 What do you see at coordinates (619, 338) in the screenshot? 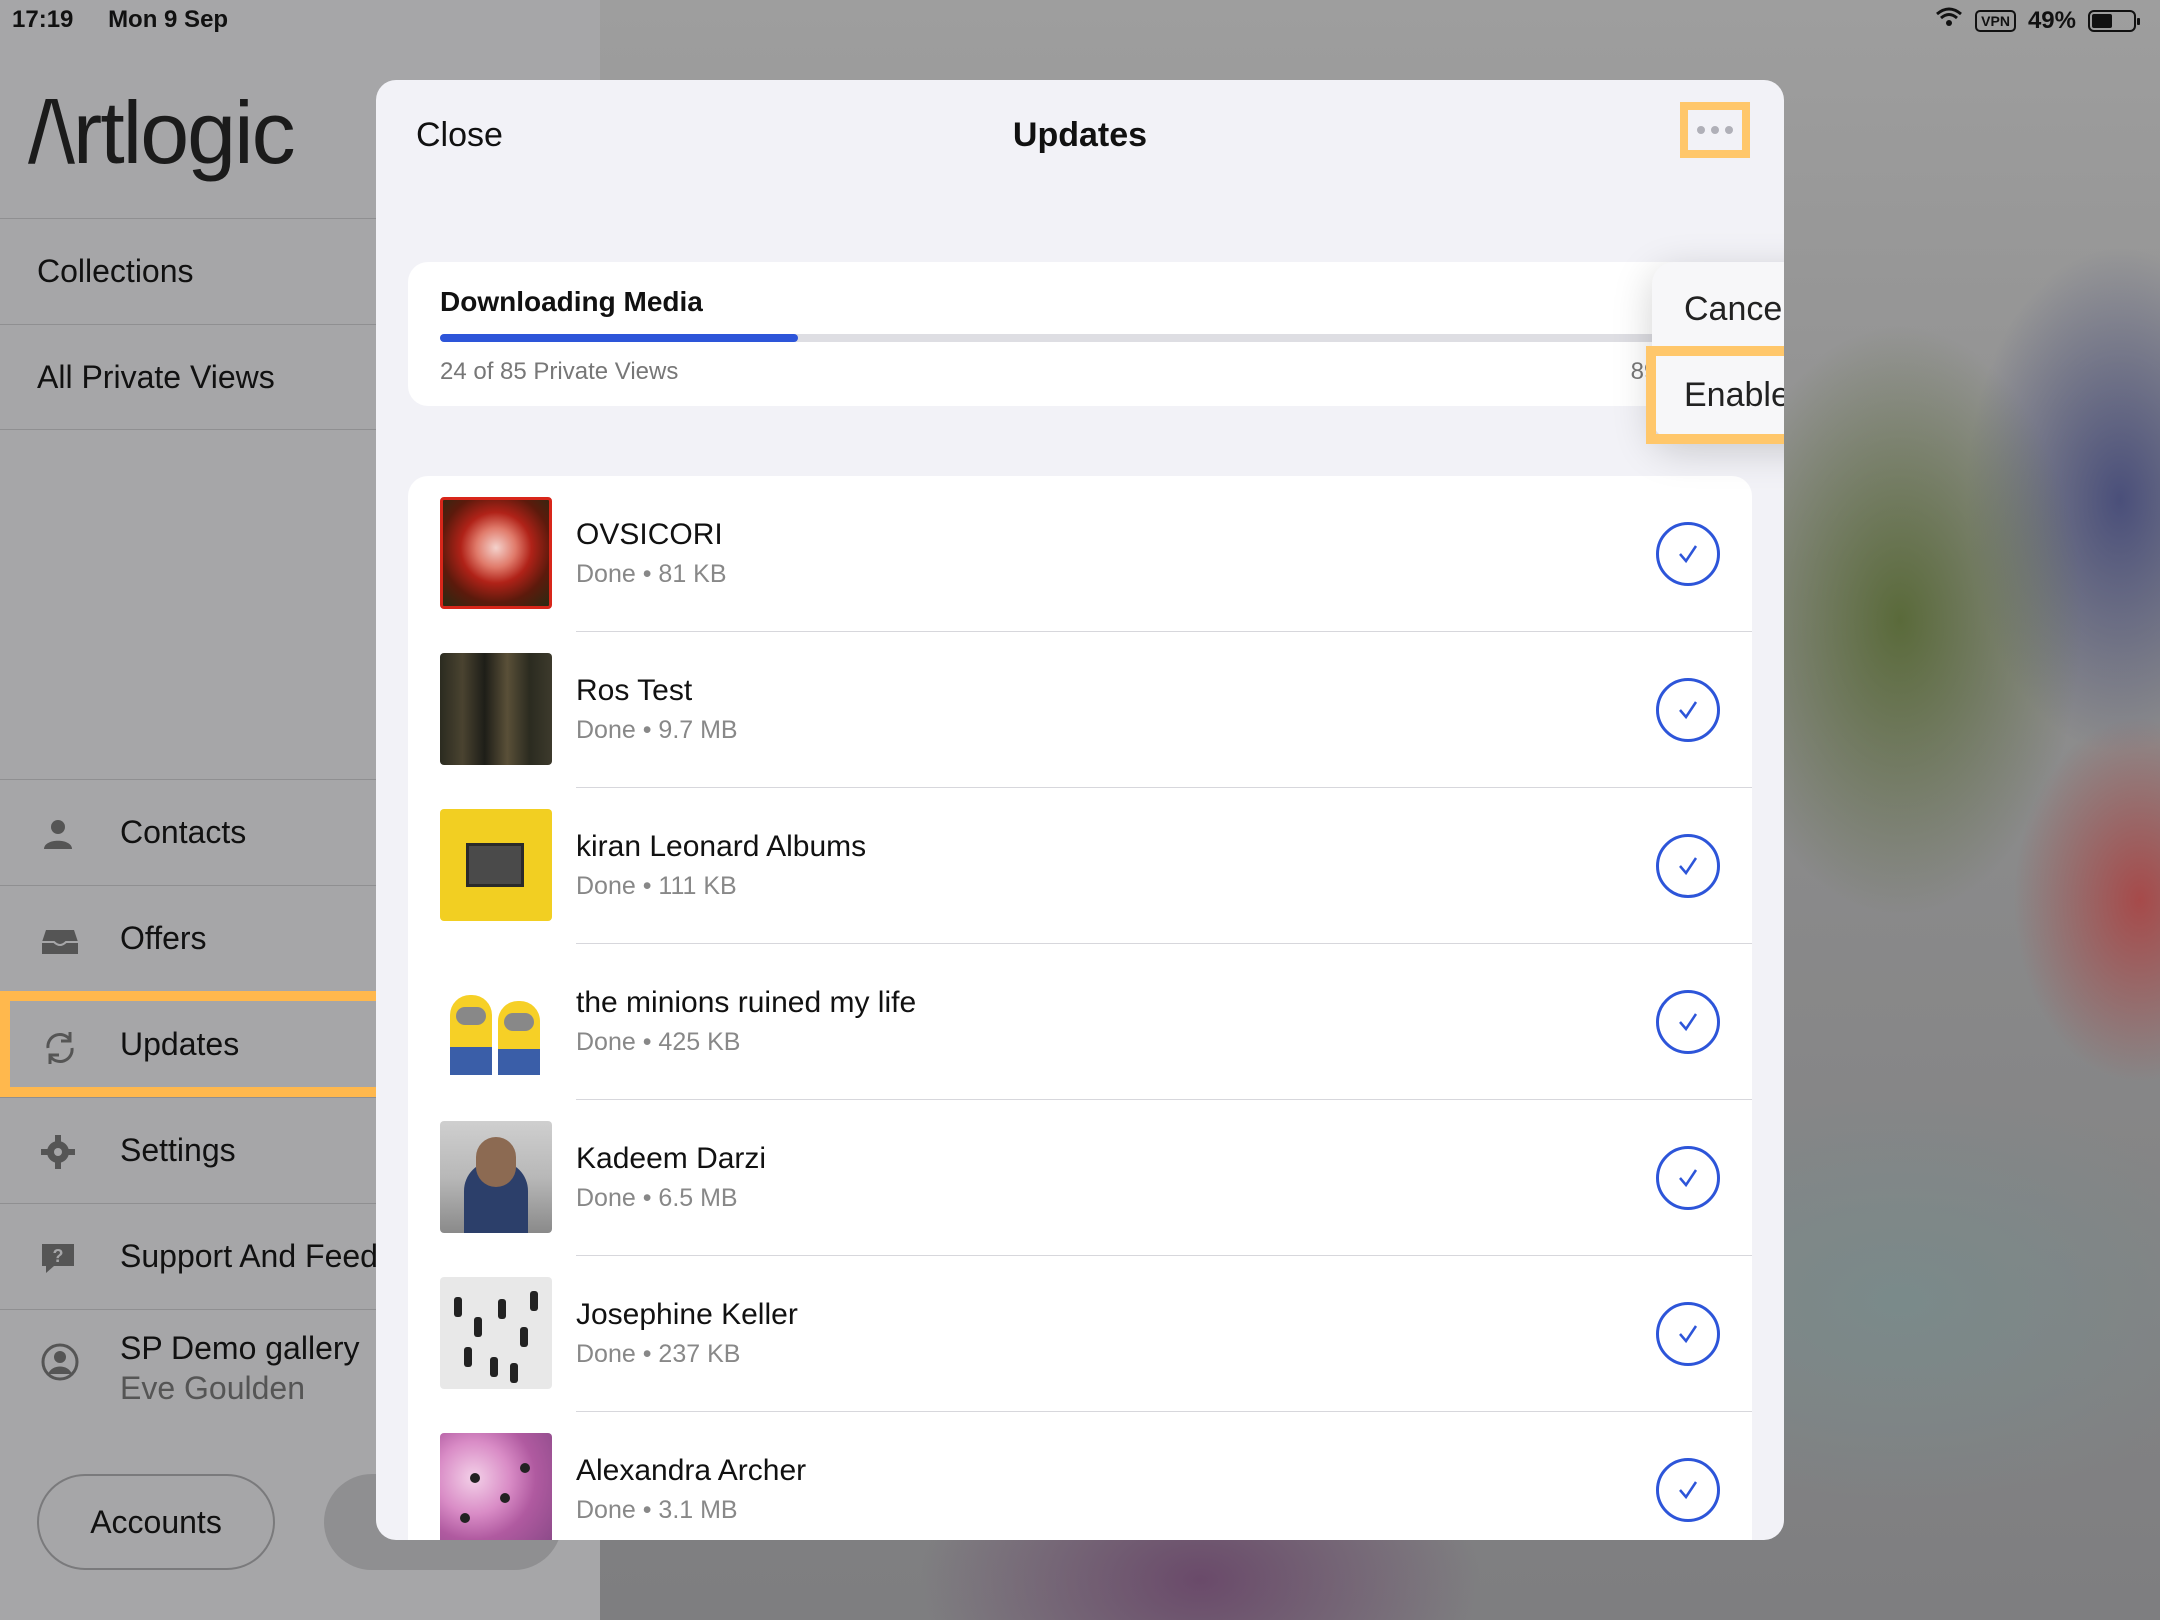
I see `progress-bar-fill` at bounding box center [619, 338].